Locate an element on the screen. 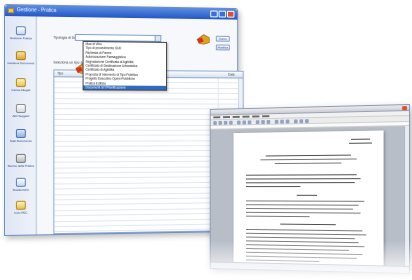  status-icon is located at coordinates (20, 133).